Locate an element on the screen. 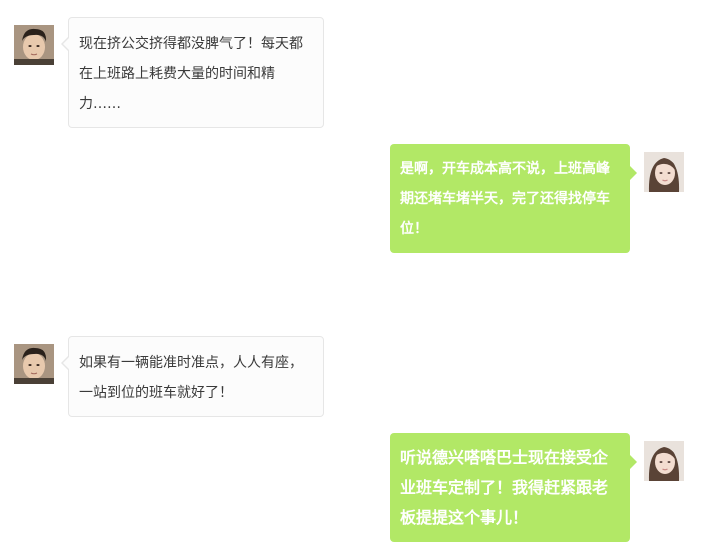 Image resolution: width=721 pixels, height=552 pixels. outgoing-message-bubble: 是啊，开车成本高不说，上班高峰期还堵车堵半天，完了还得找停车位！ is located at coordinates (513, 198).